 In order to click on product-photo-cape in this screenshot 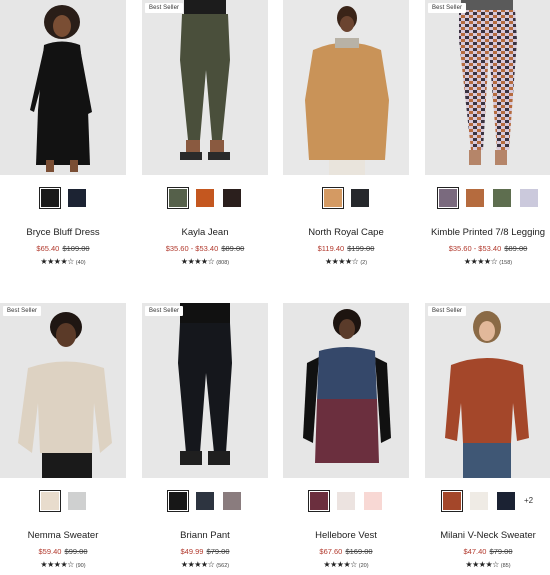, I will do `click(346, 87)`.